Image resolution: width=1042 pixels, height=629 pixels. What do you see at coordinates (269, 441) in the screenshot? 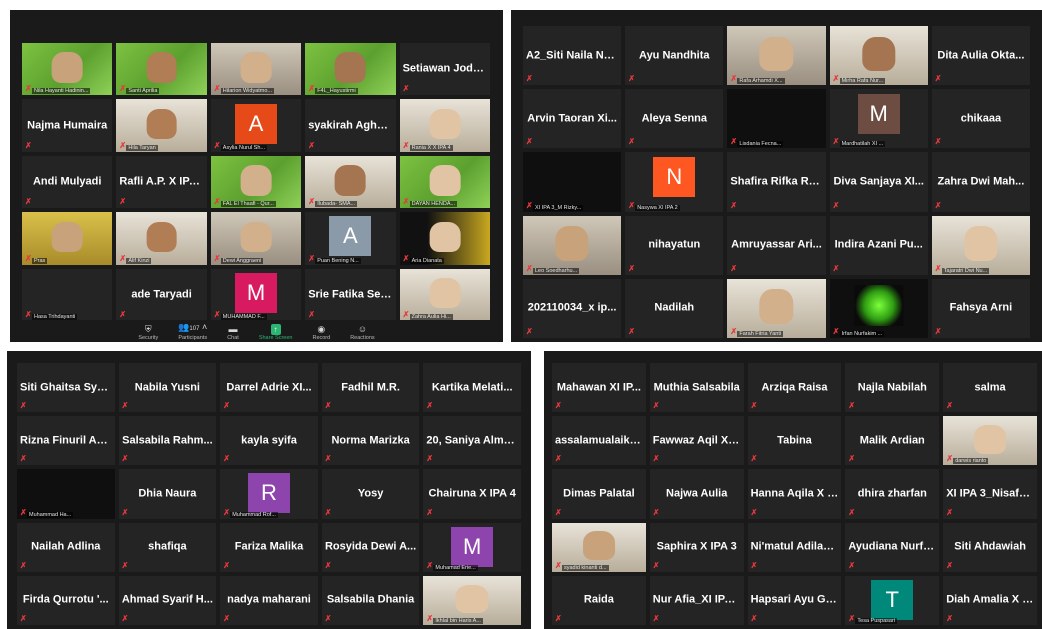
I see `participant-tile: kayla syifa ✗` at bounding box center [269, 441].